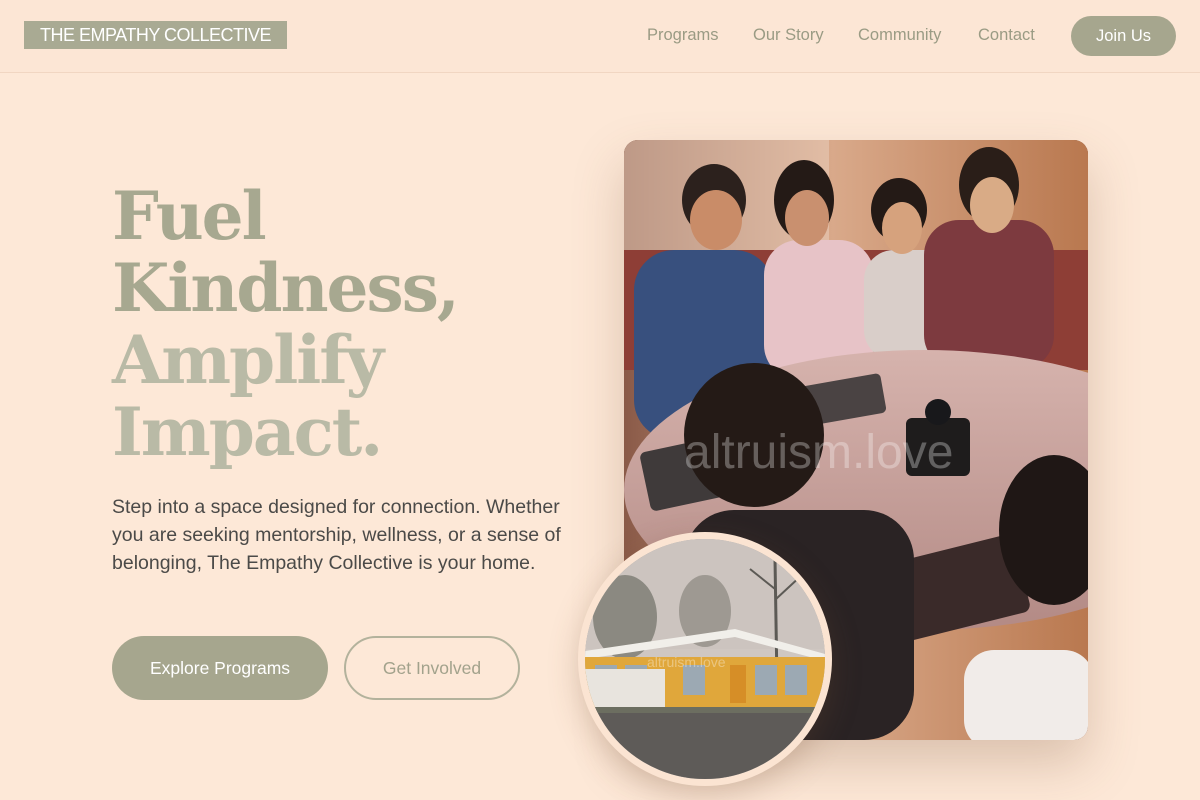  I want to click on building-photo: altruism.love, so click(705, 659).